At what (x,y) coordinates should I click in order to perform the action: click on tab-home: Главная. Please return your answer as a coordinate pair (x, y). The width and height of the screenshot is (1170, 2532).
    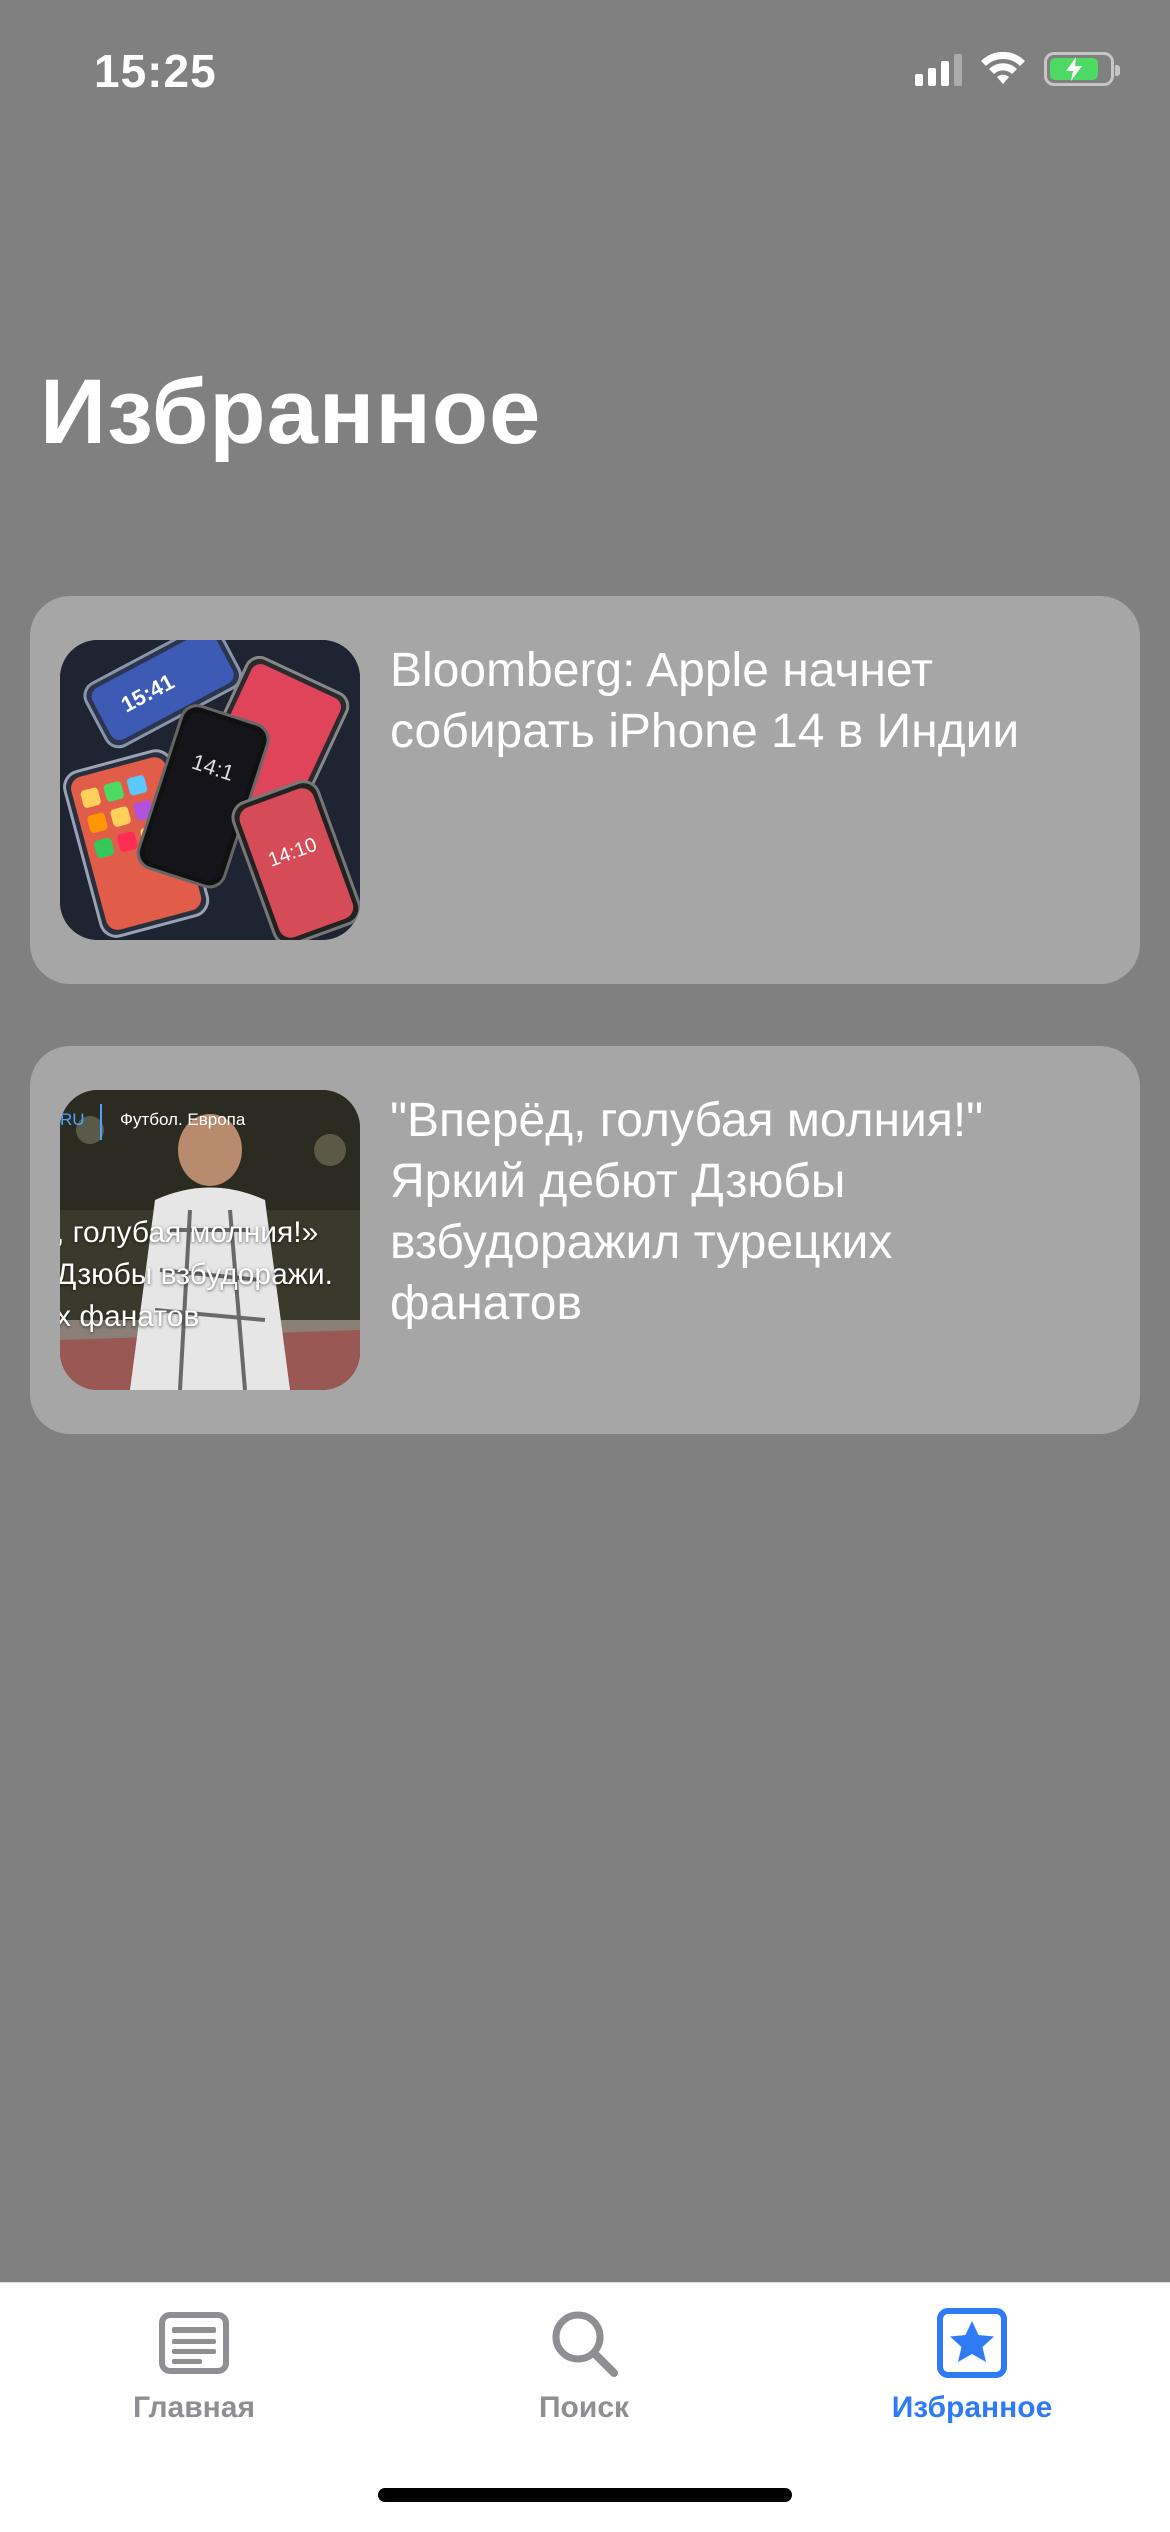
    Looking at the image, I should click on (194, 2373).